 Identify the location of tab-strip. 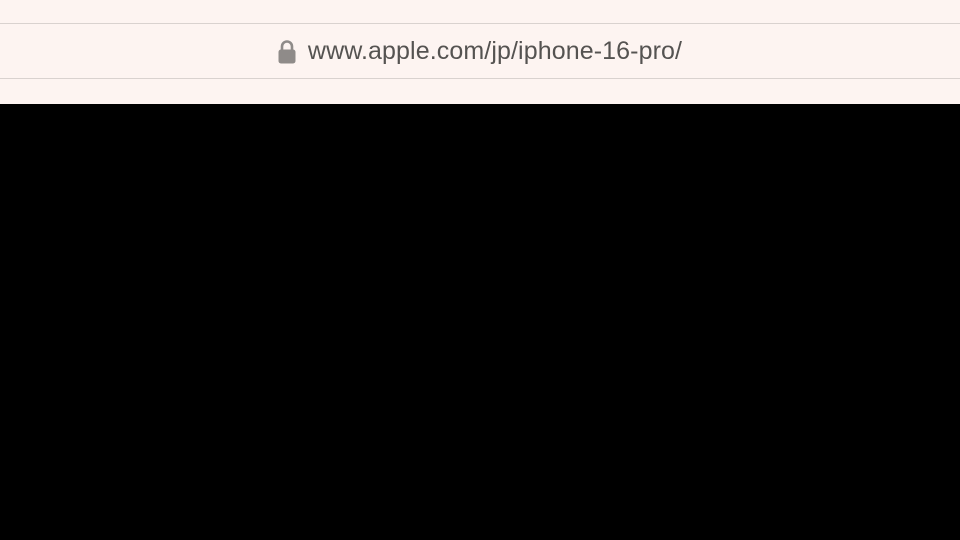
(480, 12).